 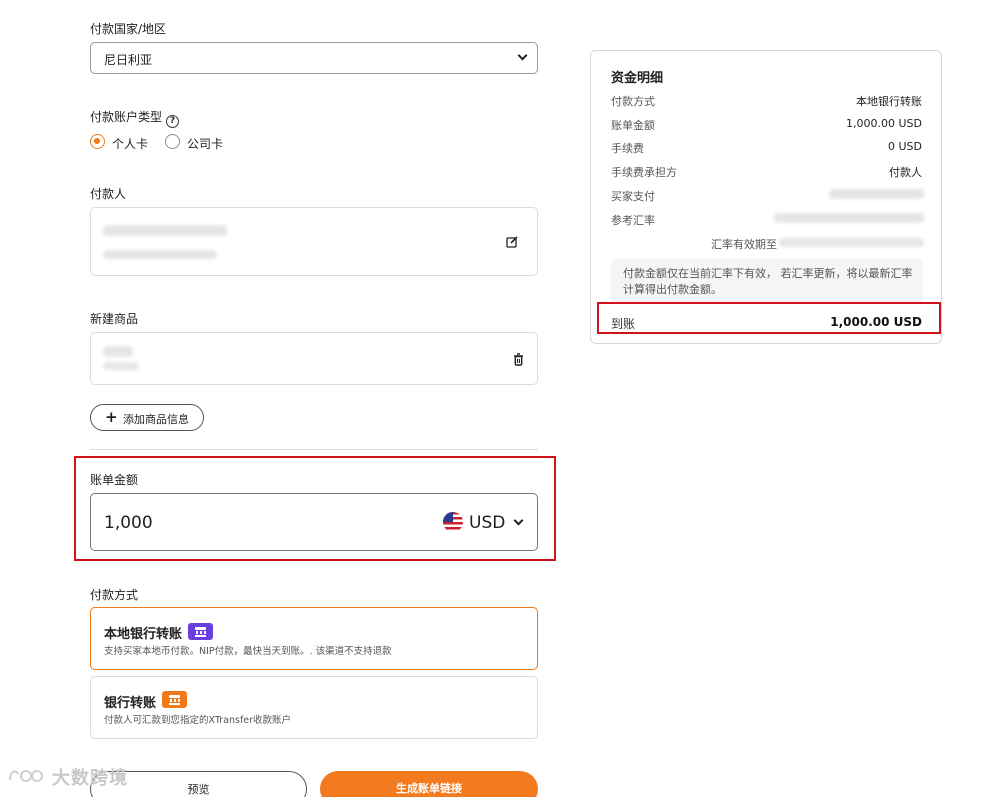 I want to click on summary-row-label: 手续费承担方, so click(x=644, y=172).